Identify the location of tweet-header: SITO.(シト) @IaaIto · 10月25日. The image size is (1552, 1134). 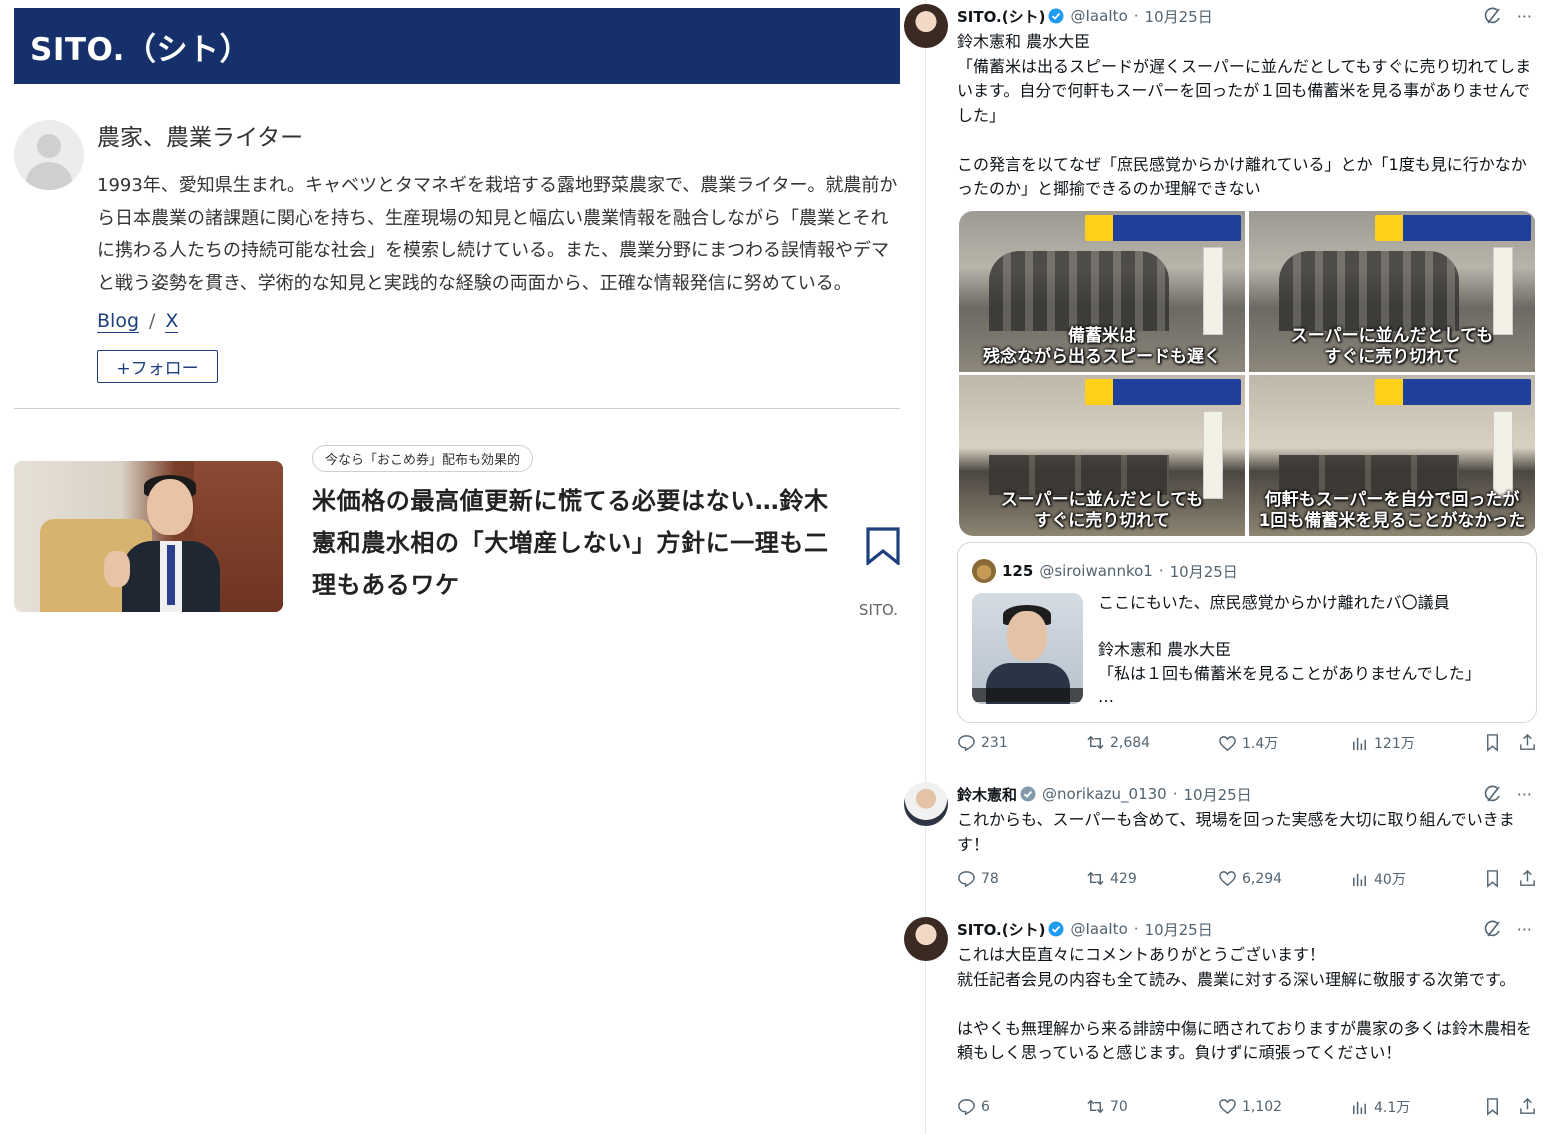
(1085, 16).